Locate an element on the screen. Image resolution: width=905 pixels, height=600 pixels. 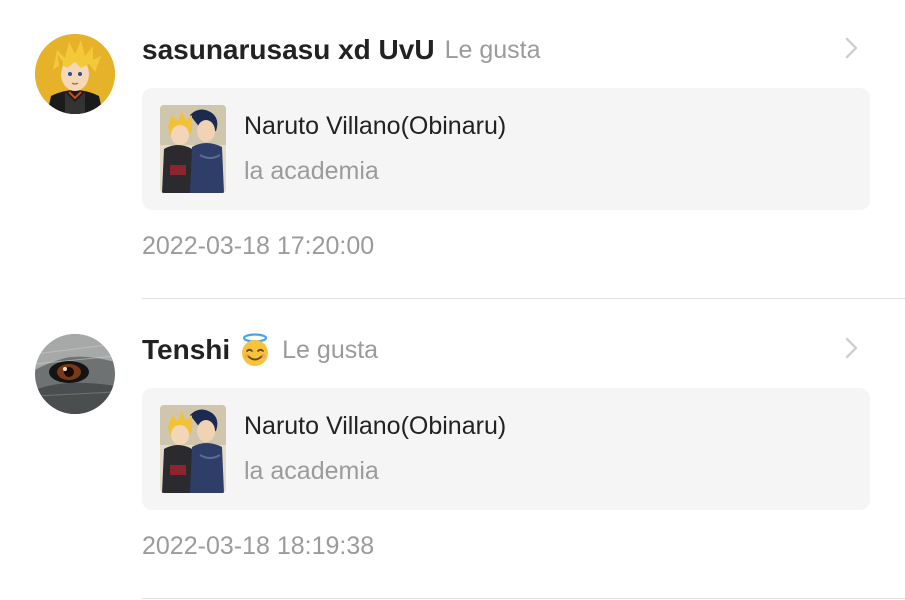
notification-header: sasunarusasu xd UvU Le gusta is located at coordinates (341, 50).